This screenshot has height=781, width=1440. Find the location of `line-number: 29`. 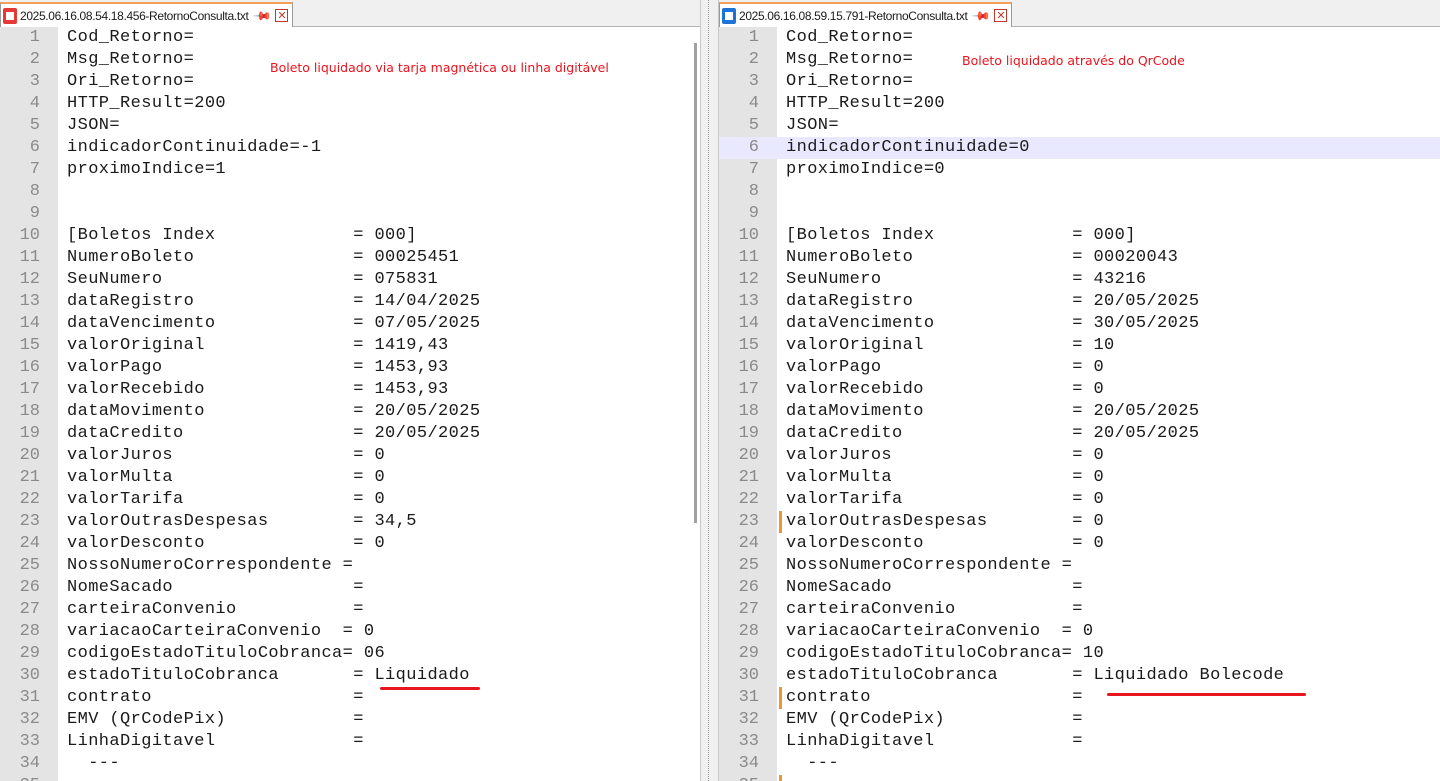

line-number: 29 is located at coordinates (29, 653).